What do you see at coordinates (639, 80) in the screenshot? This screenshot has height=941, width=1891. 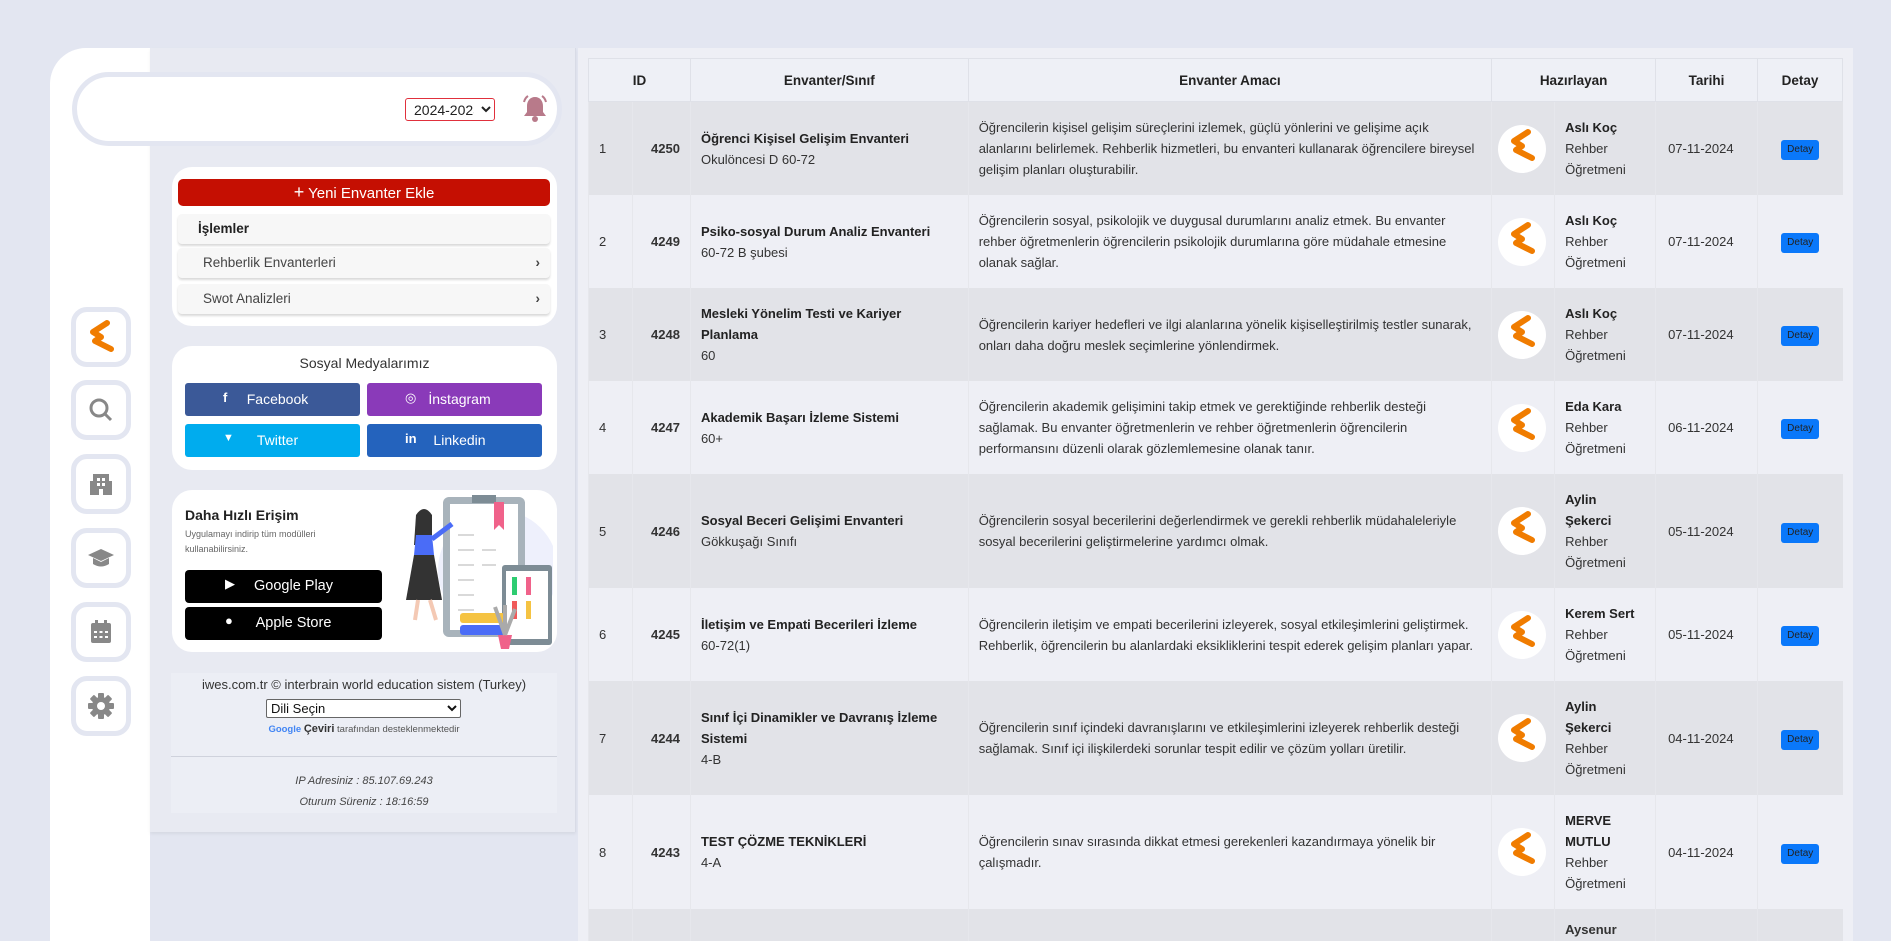 I see `header-id: ID` at bounding box center [639, 80].